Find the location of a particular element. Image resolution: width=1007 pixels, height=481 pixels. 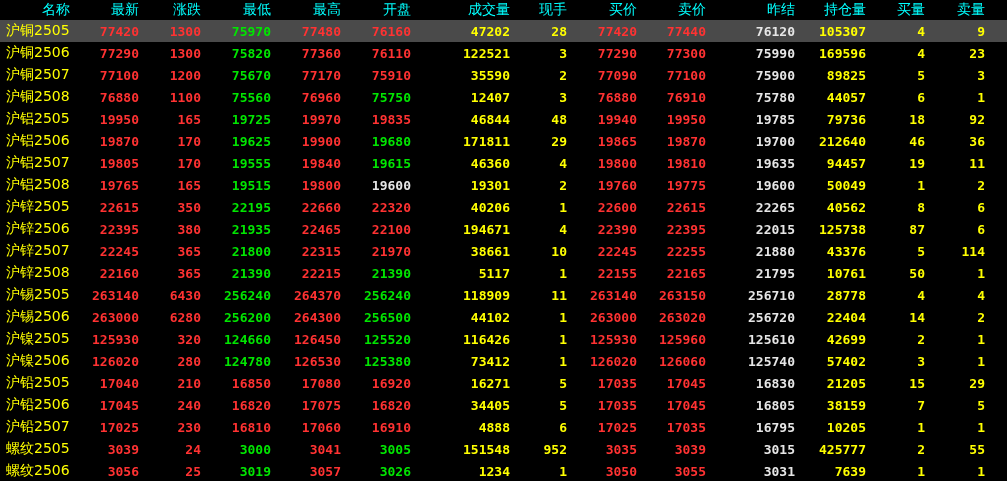

table-cell-text: 16830 is located at coordinates (774, 383).